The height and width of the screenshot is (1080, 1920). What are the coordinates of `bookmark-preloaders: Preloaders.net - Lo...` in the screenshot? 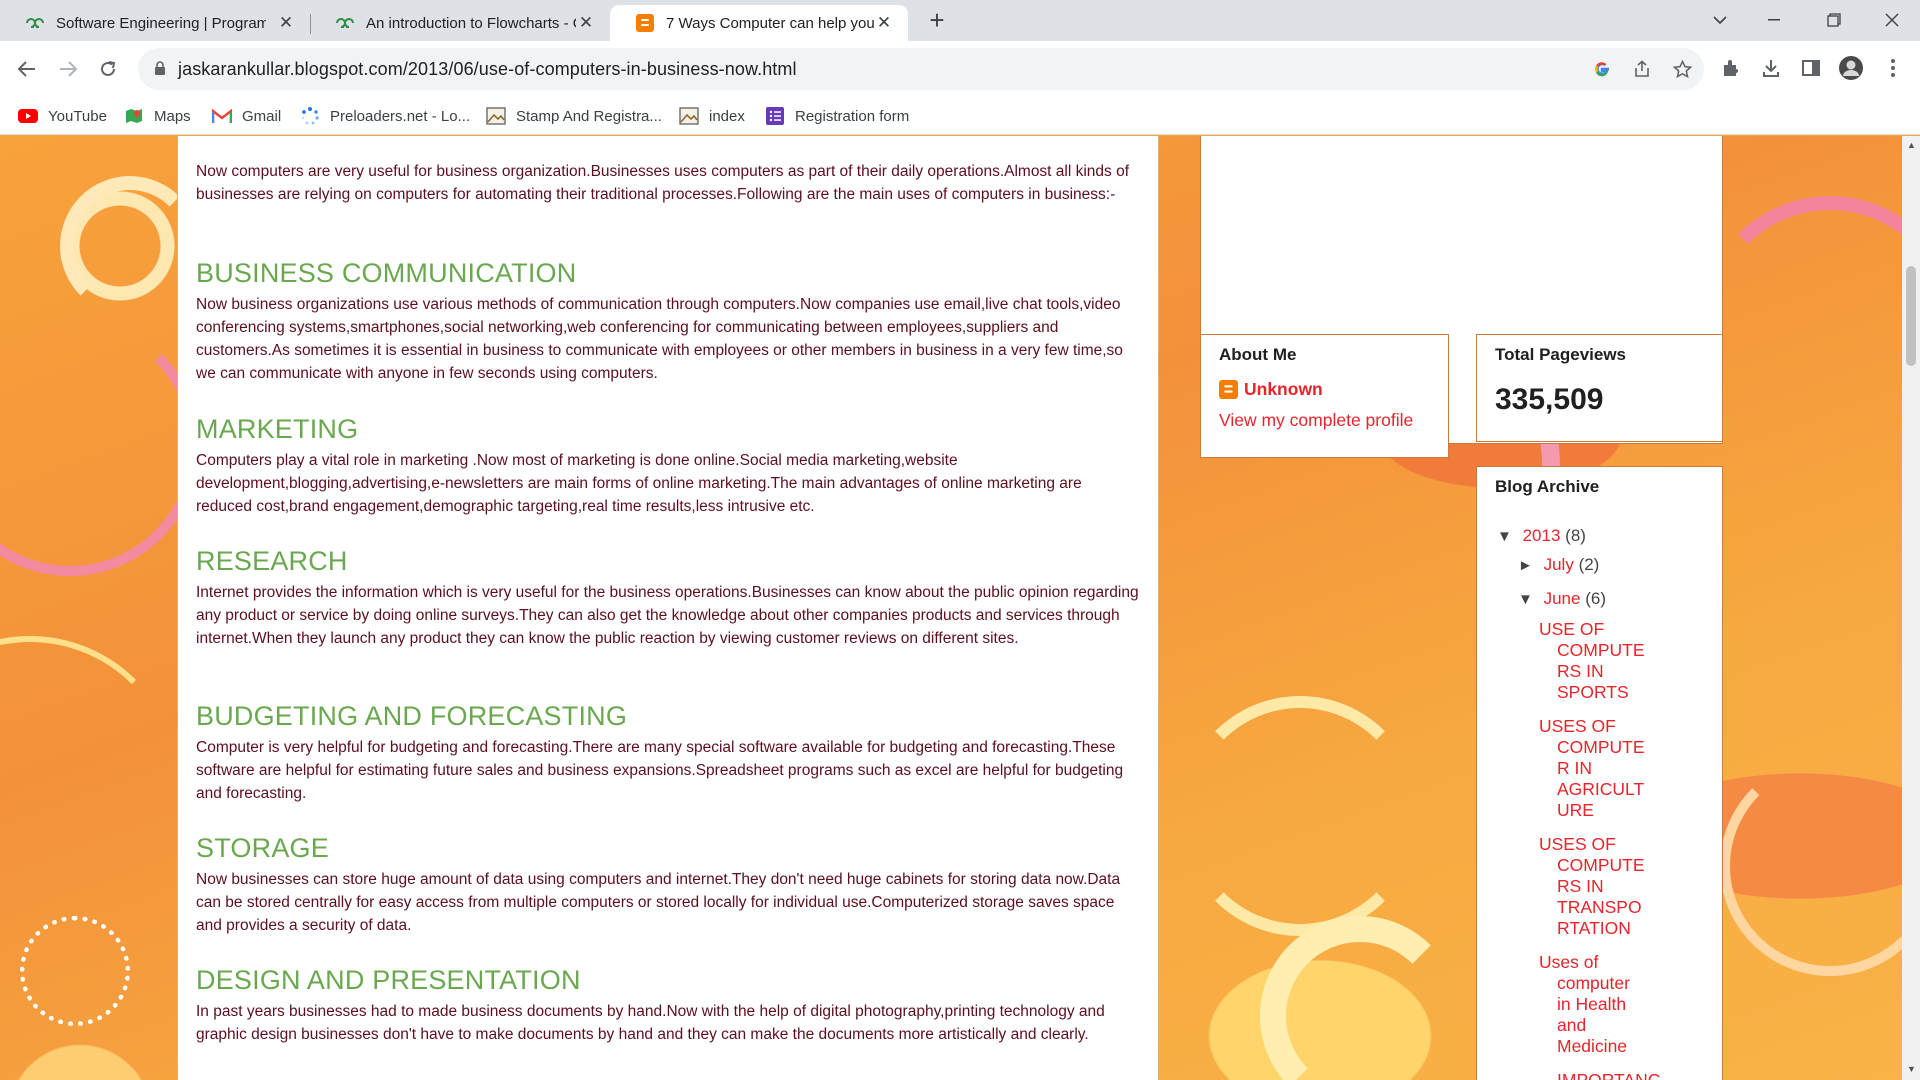 It's located at (385, 116).